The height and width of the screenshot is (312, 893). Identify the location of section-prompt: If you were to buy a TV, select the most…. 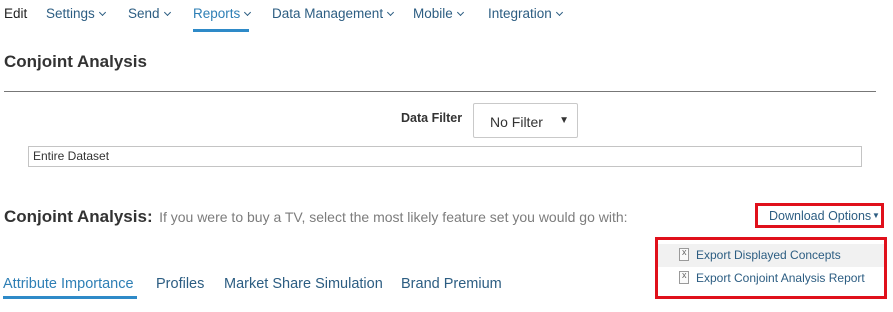
(393, 217).